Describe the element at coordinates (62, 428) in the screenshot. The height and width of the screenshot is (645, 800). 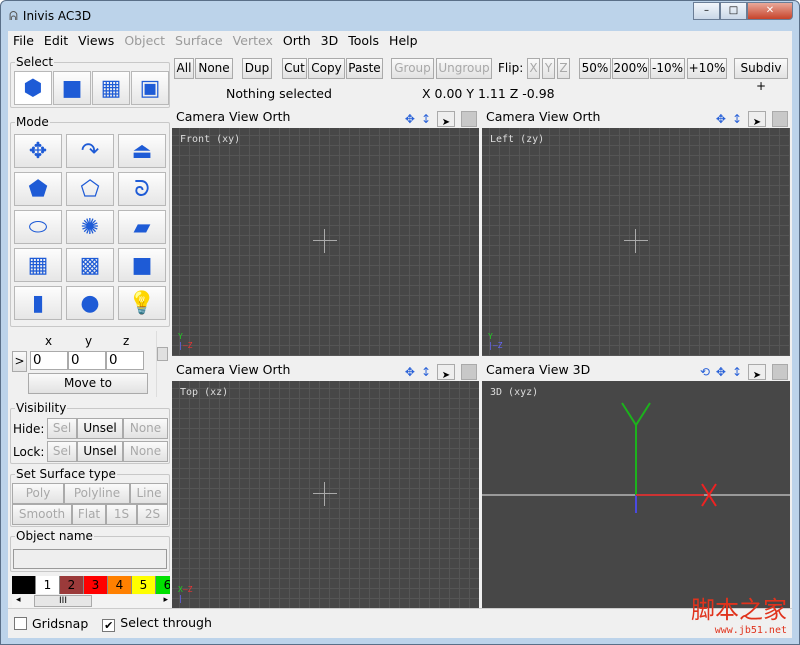
I see `hide-sel-button: Sel` at that location.